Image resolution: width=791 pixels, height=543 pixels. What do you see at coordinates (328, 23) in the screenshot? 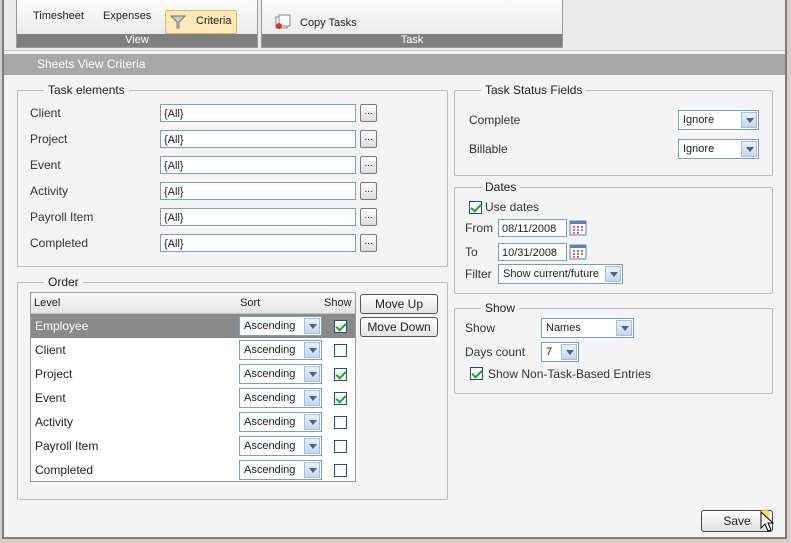
I see `copy-tasks-label: Copy Tasks` at bounding box center [328, 23].